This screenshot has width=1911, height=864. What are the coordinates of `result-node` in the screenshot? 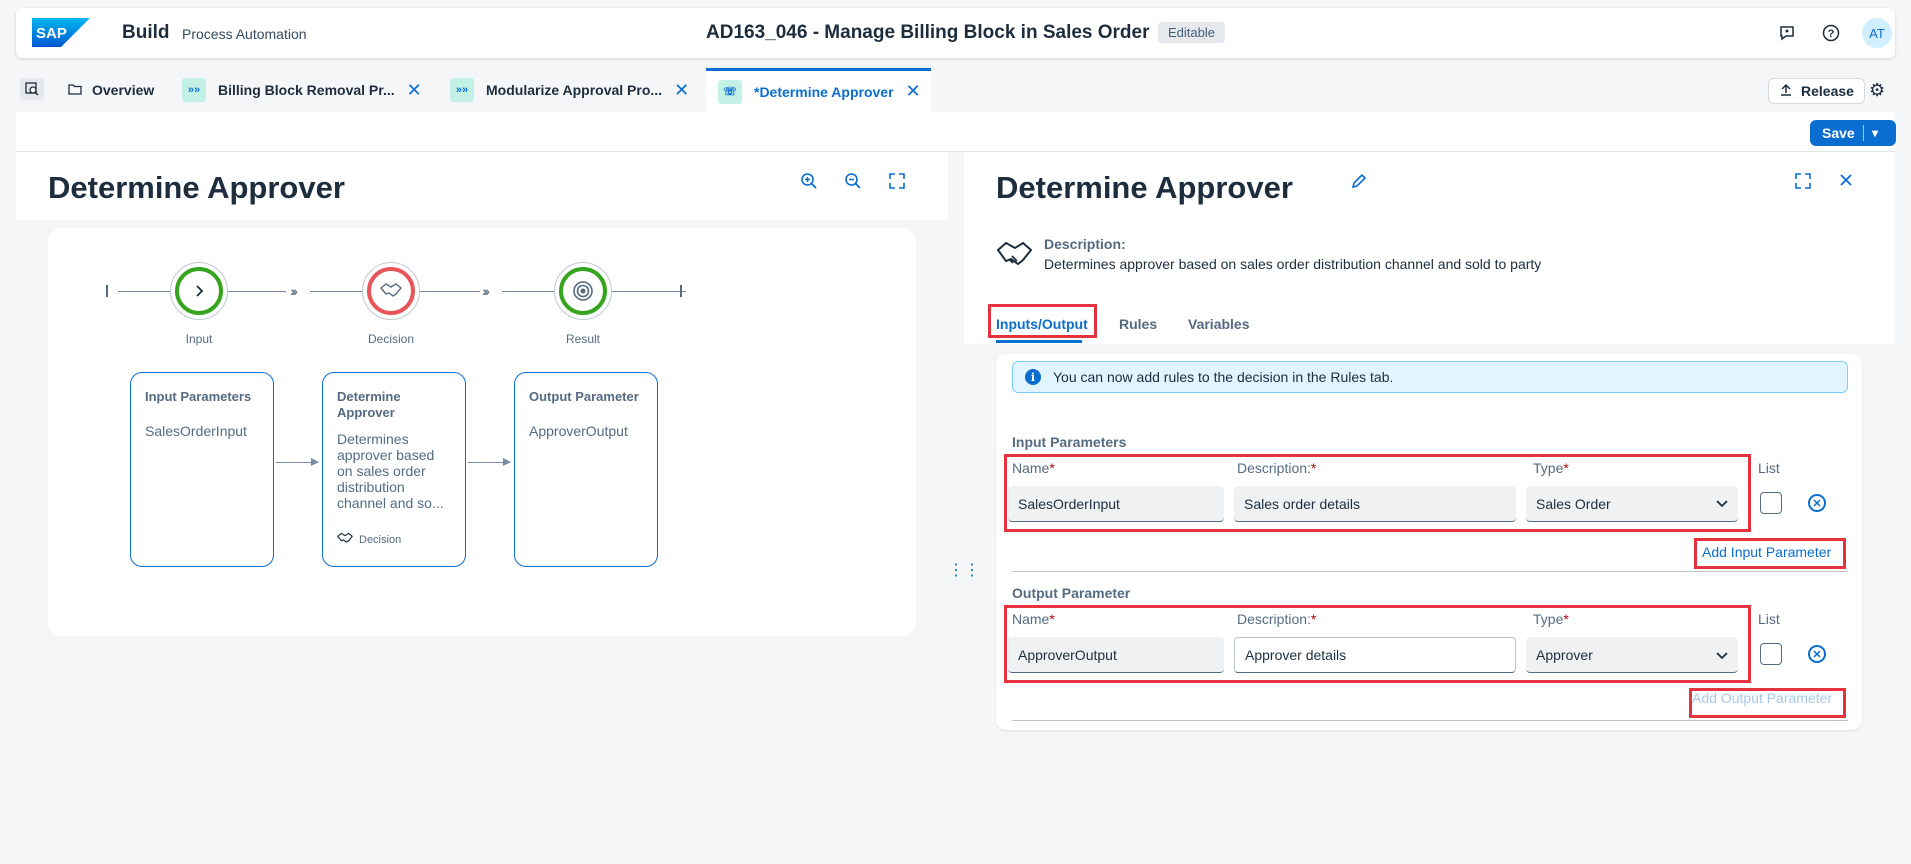 It's located at (583, 291).